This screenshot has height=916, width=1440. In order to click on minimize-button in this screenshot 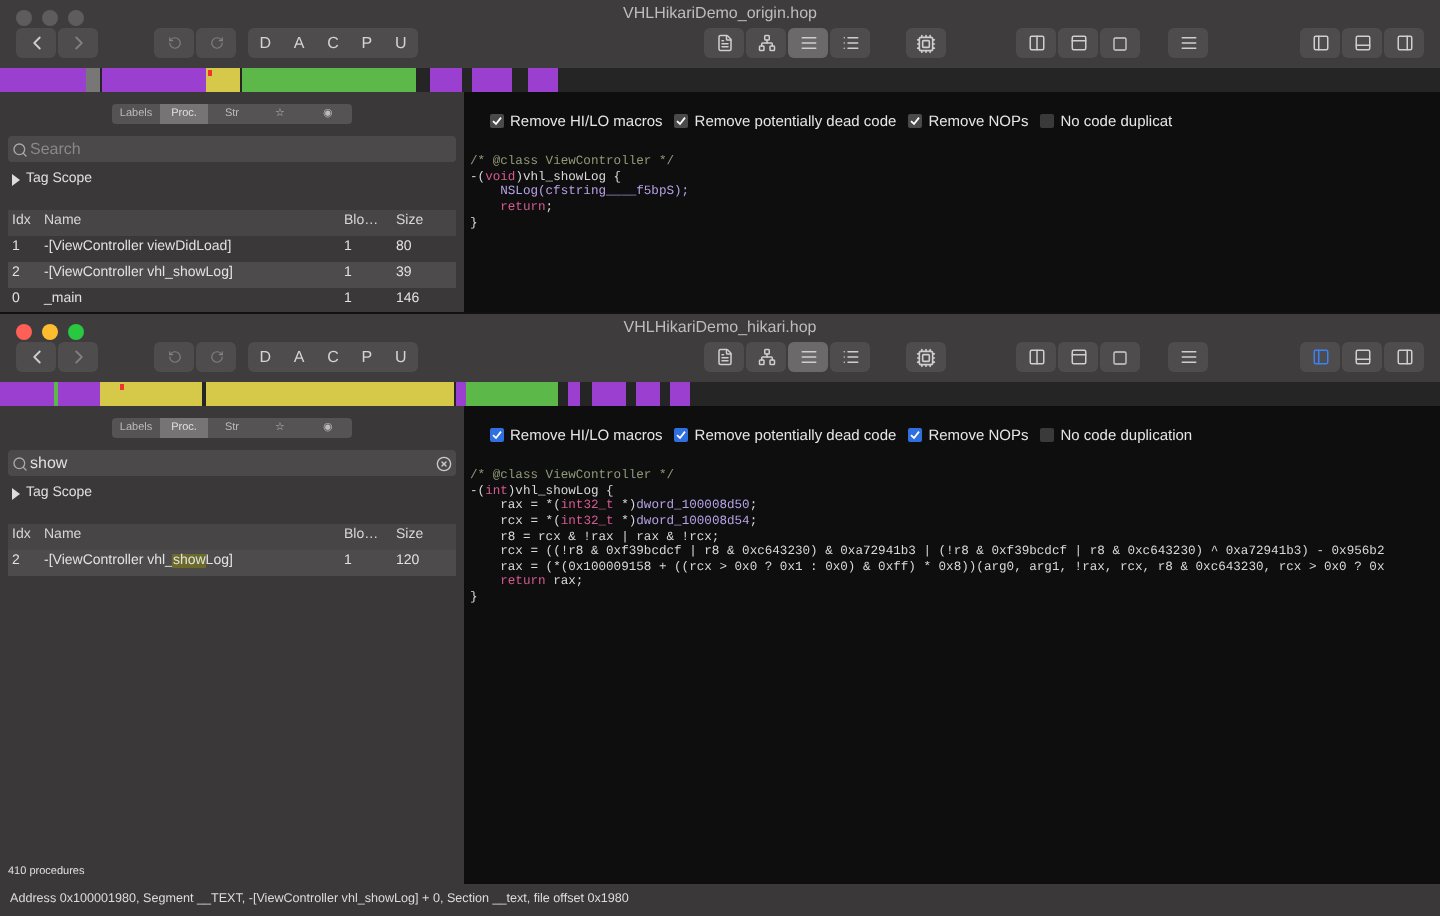, I will do `click(50, 332)`.